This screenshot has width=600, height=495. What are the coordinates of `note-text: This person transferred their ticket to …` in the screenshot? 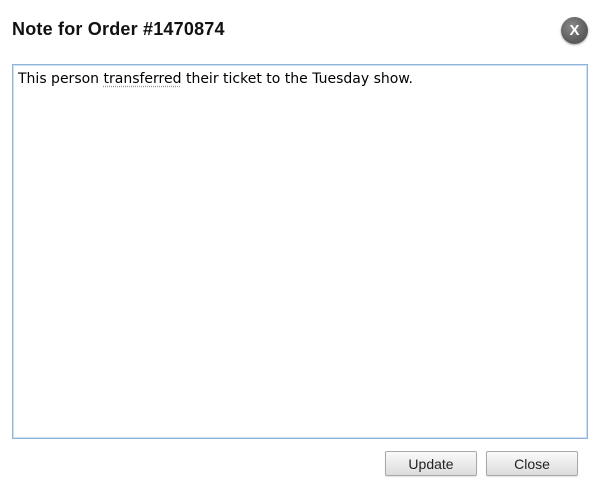 It's located at (215, 79).